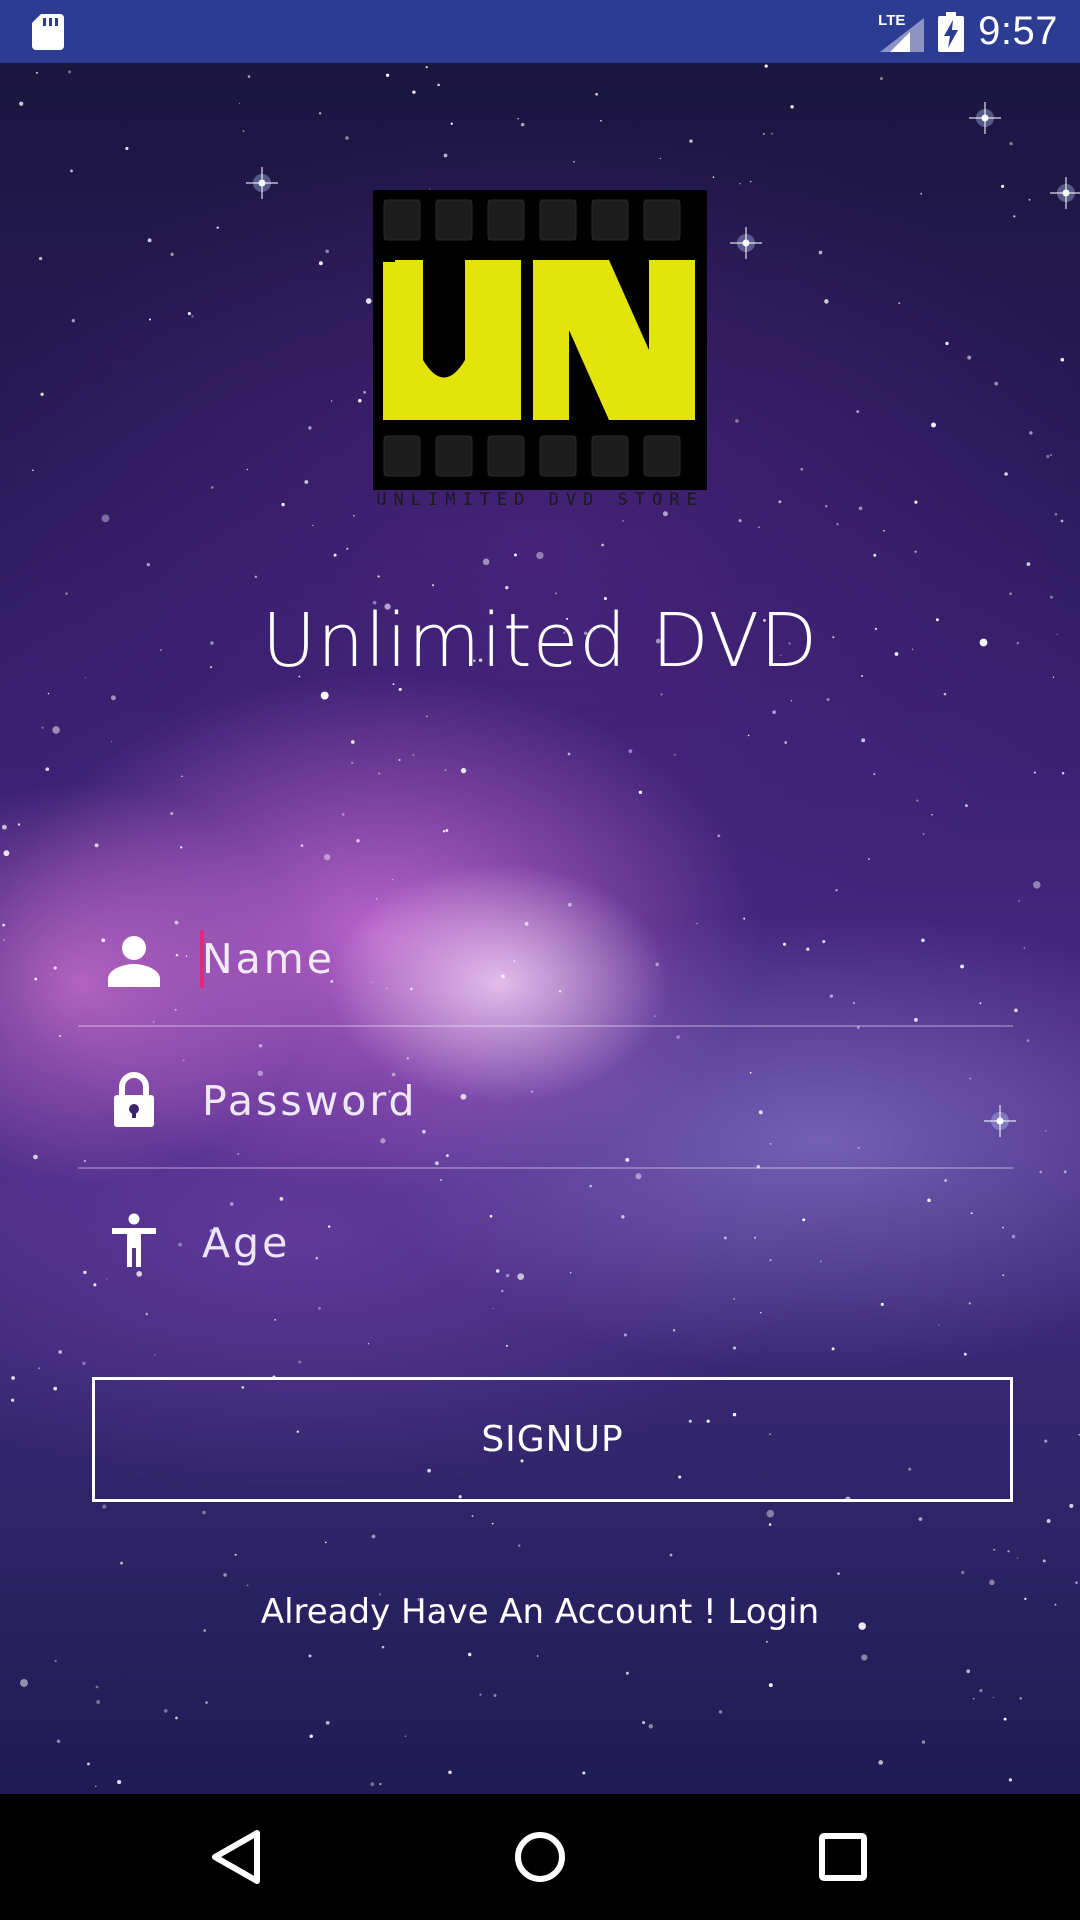  I want to click on back-icon, so click(237, 1857).